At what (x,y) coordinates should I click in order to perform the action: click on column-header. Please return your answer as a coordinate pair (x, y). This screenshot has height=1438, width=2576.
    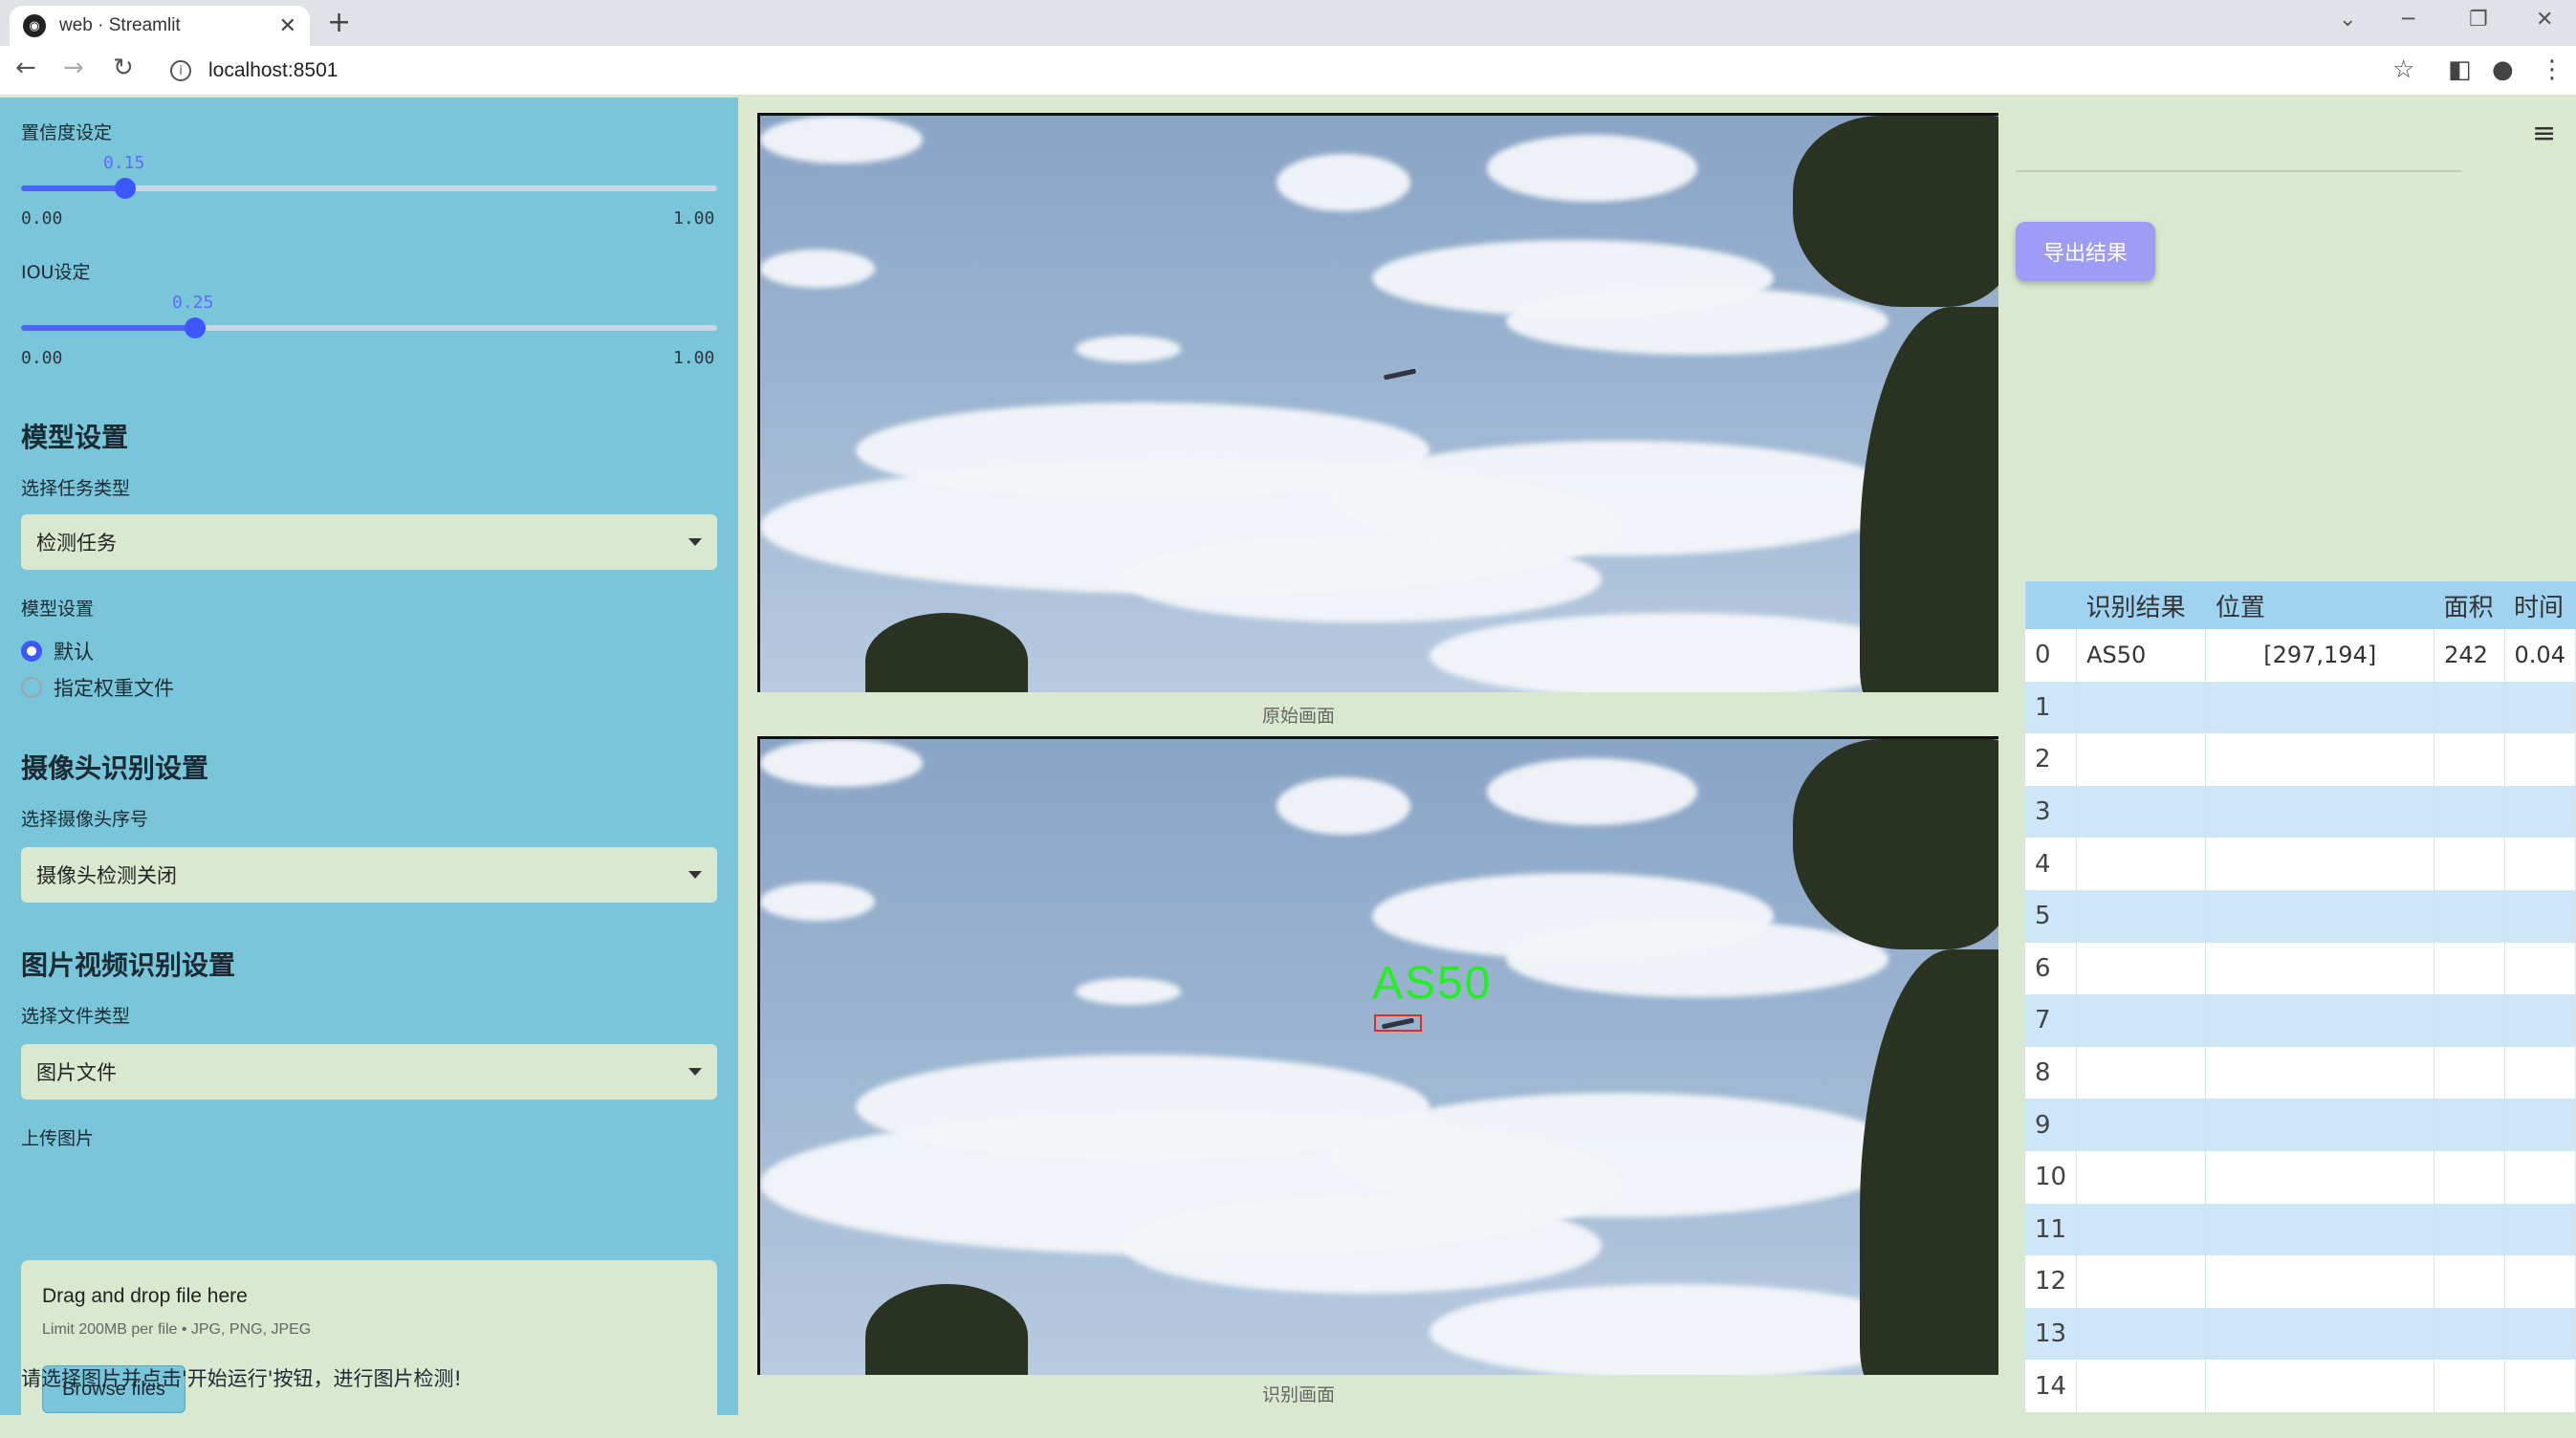
    Looking at the image, I should click on (2051, 605).